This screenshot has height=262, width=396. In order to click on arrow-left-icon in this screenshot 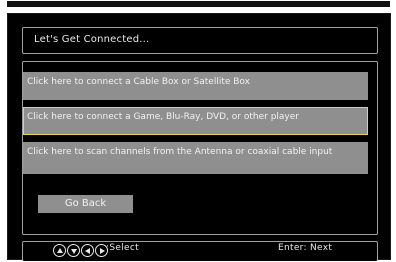, I will do `click(87, 250)`.